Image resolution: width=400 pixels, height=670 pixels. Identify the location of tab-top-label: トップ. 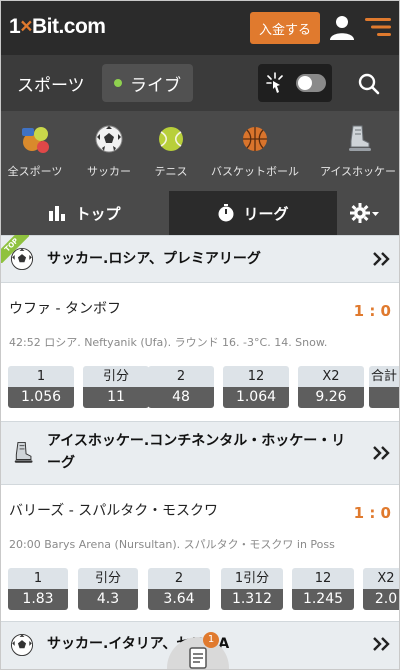
(98, 213).